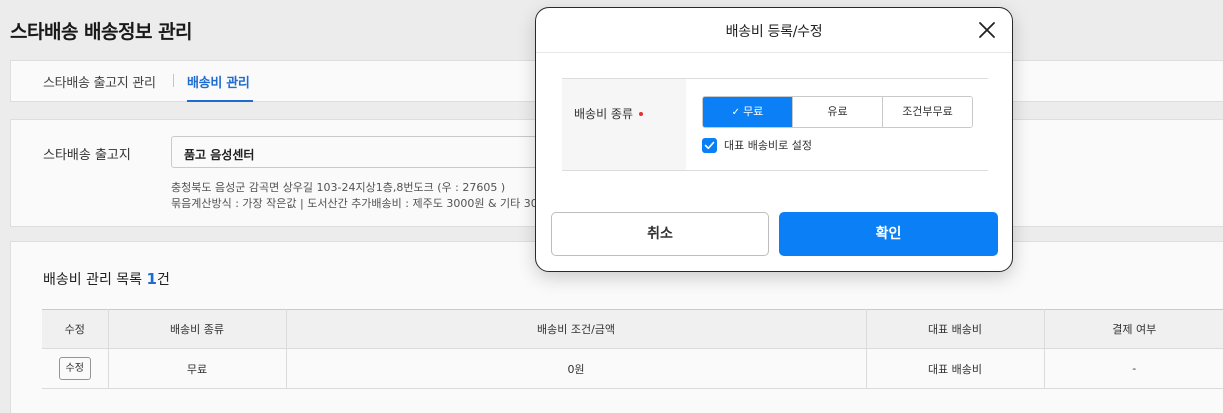  I want to click on representative-checkbox-label: 대표 배송비로 설정, so click(768, 145).